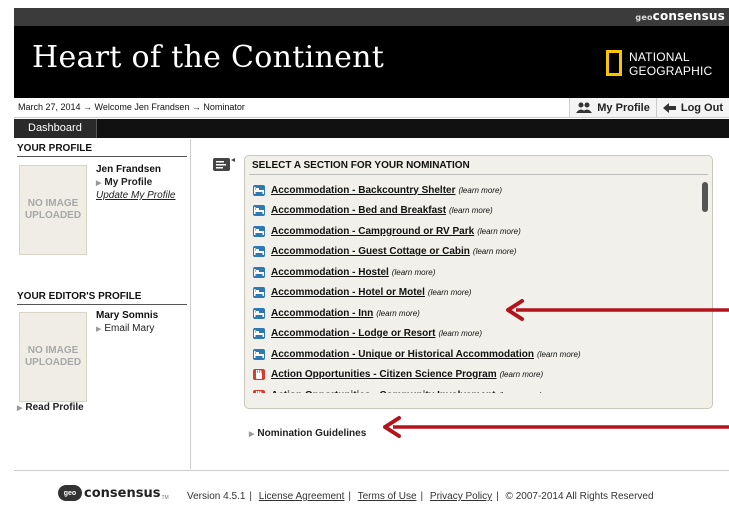 The image size is (729, 515). I want to click on section-link: Accommodation - Hotel or Motel, so click(348, 292).